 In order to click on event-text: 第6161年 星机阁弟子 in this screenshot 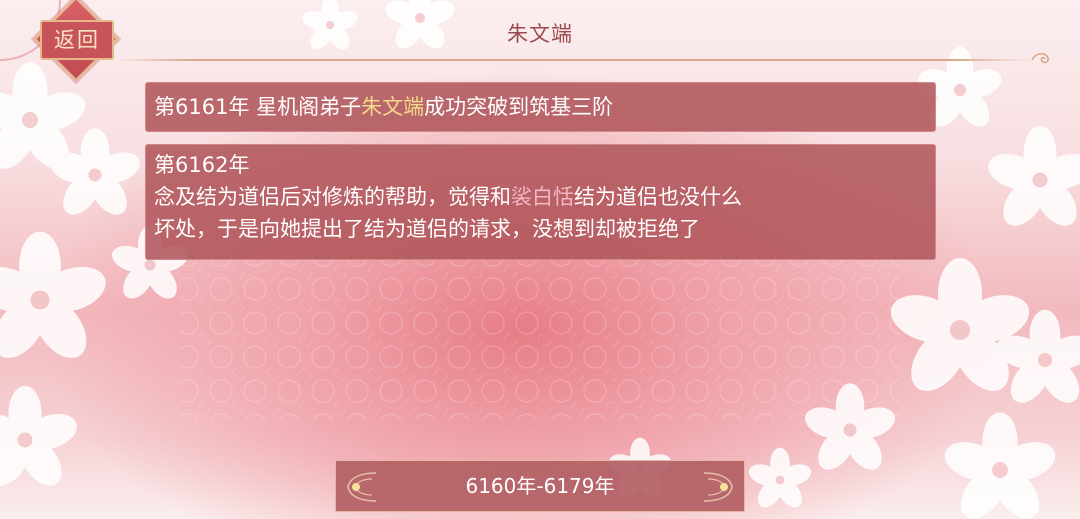, I will do `click(258, 107)`.